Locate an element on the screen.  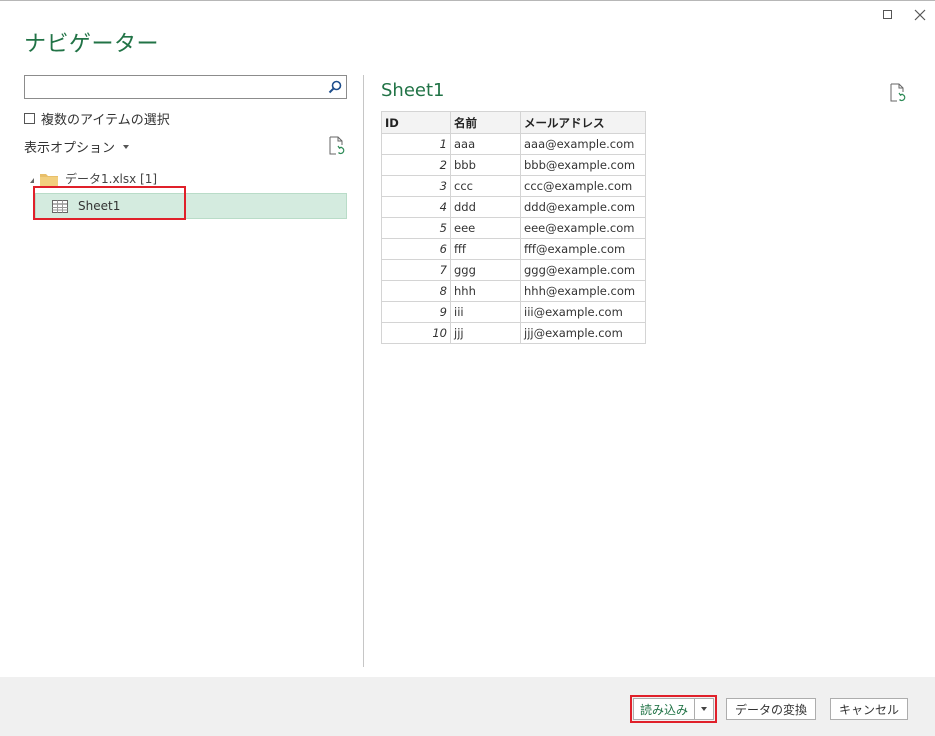
table-cell-email: hhh@example.com is located at coordinates (583, 291).